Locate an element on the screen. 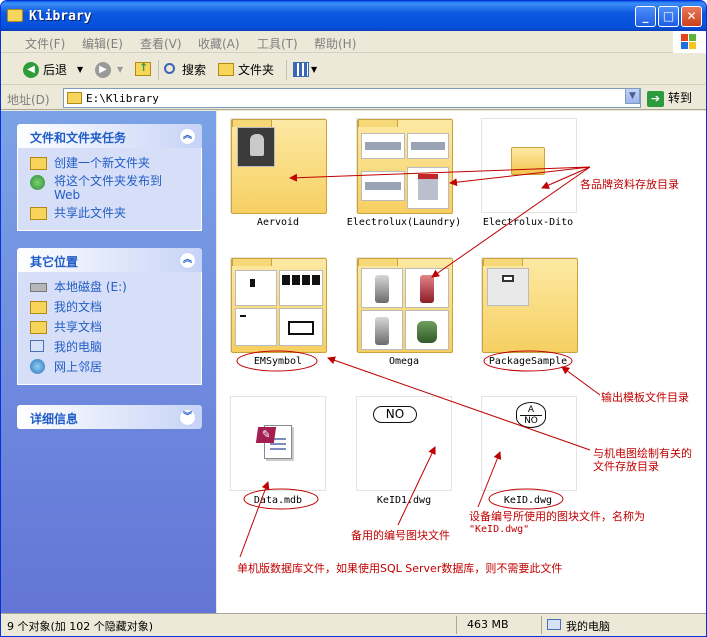 The image size is (707, 637). views-button: ▼ is located at coordinates (306, 70).